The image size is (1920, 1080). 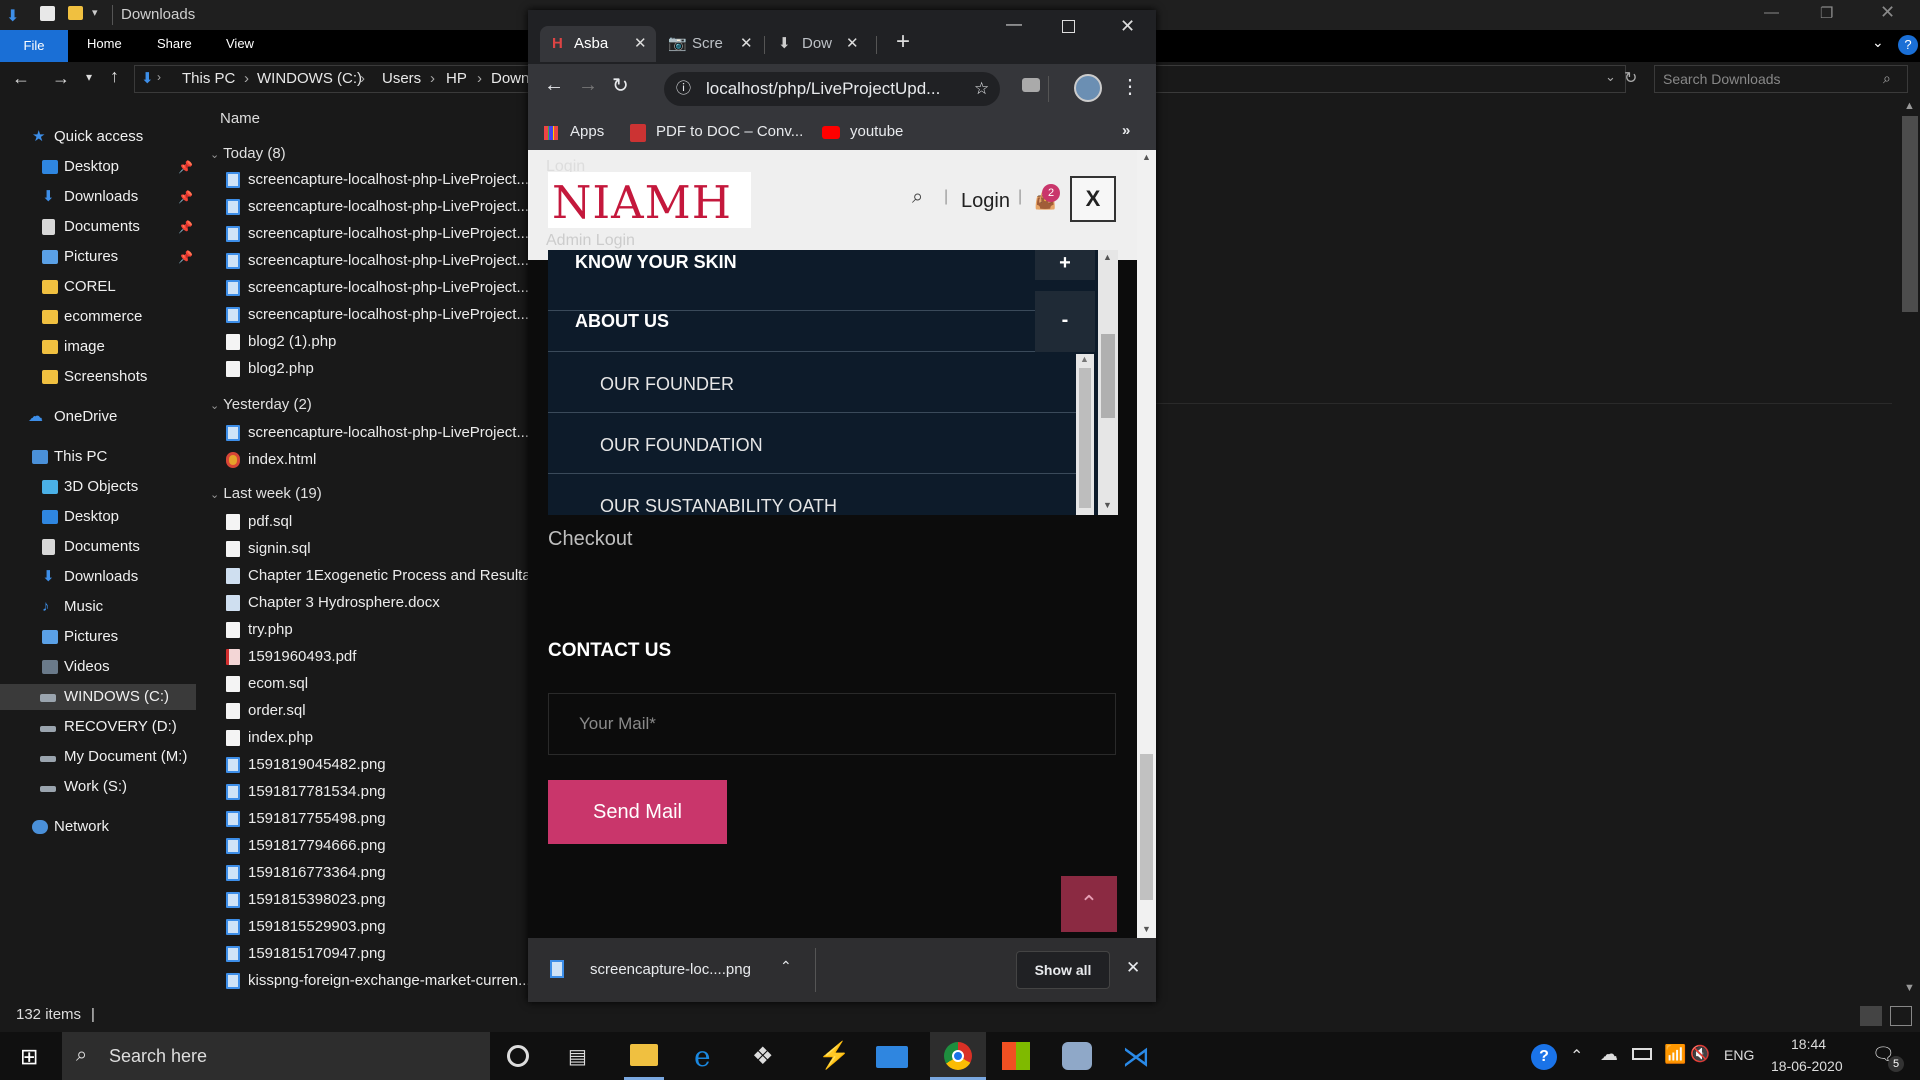 What do you see at coordinates (763, 1056) in the screenshot?
I see `dropbox-icon: ❖` at bounding box center [763, 1056].